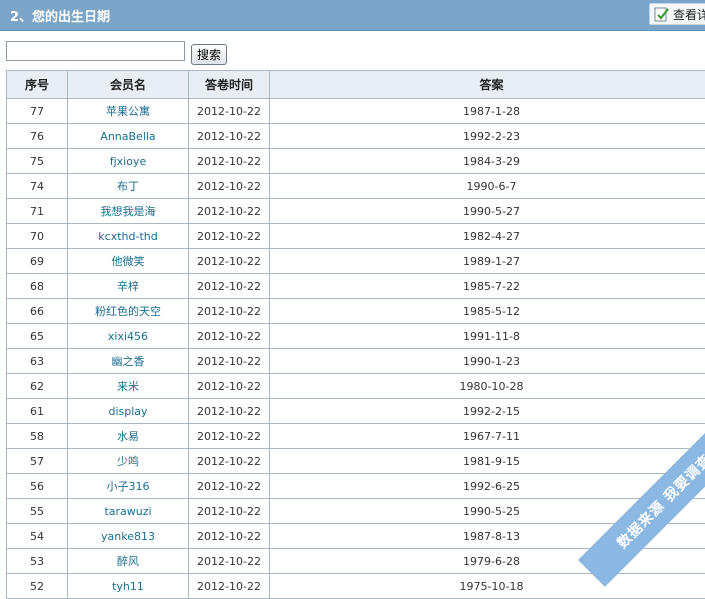  Describe the element at coordinates (37, 361) in the screenshot. I see `row-id: 63` at that location.